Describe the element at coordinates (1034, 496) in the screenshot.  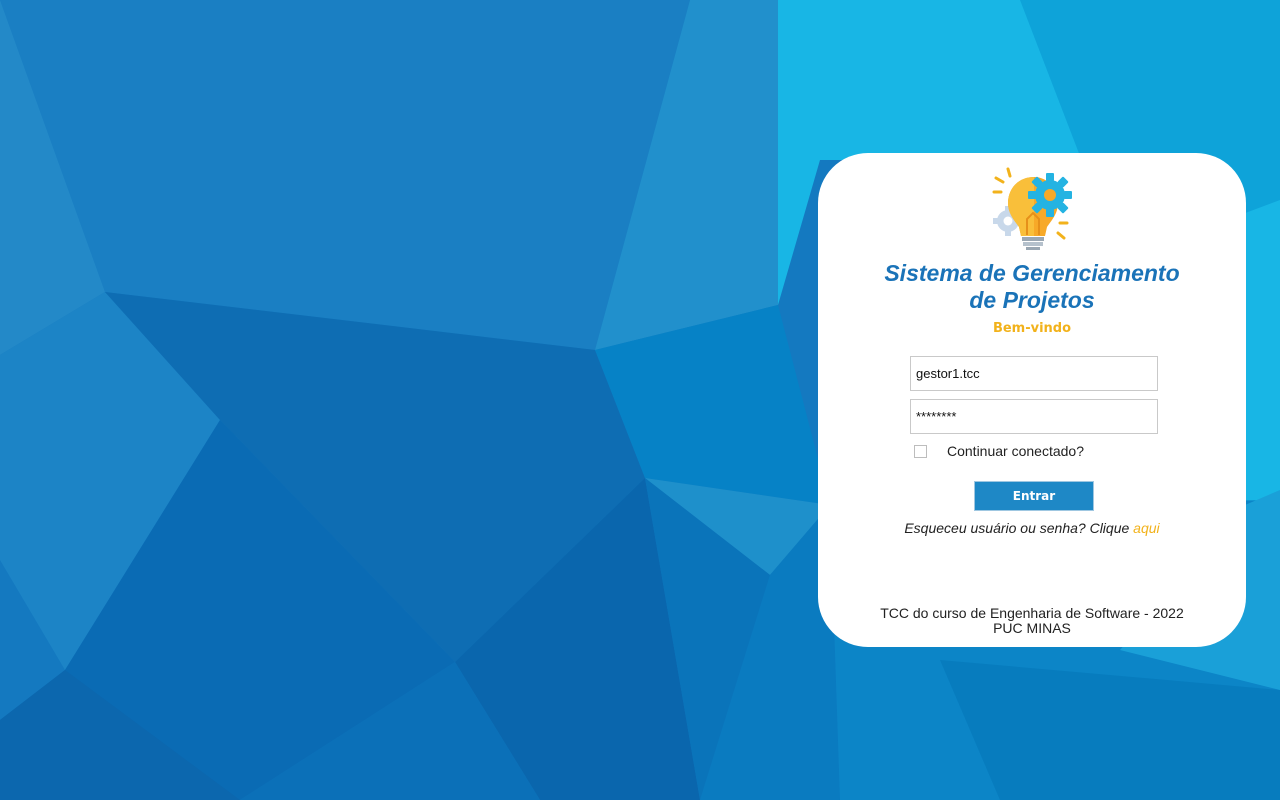
I see `login-button: Entrar` at that location.